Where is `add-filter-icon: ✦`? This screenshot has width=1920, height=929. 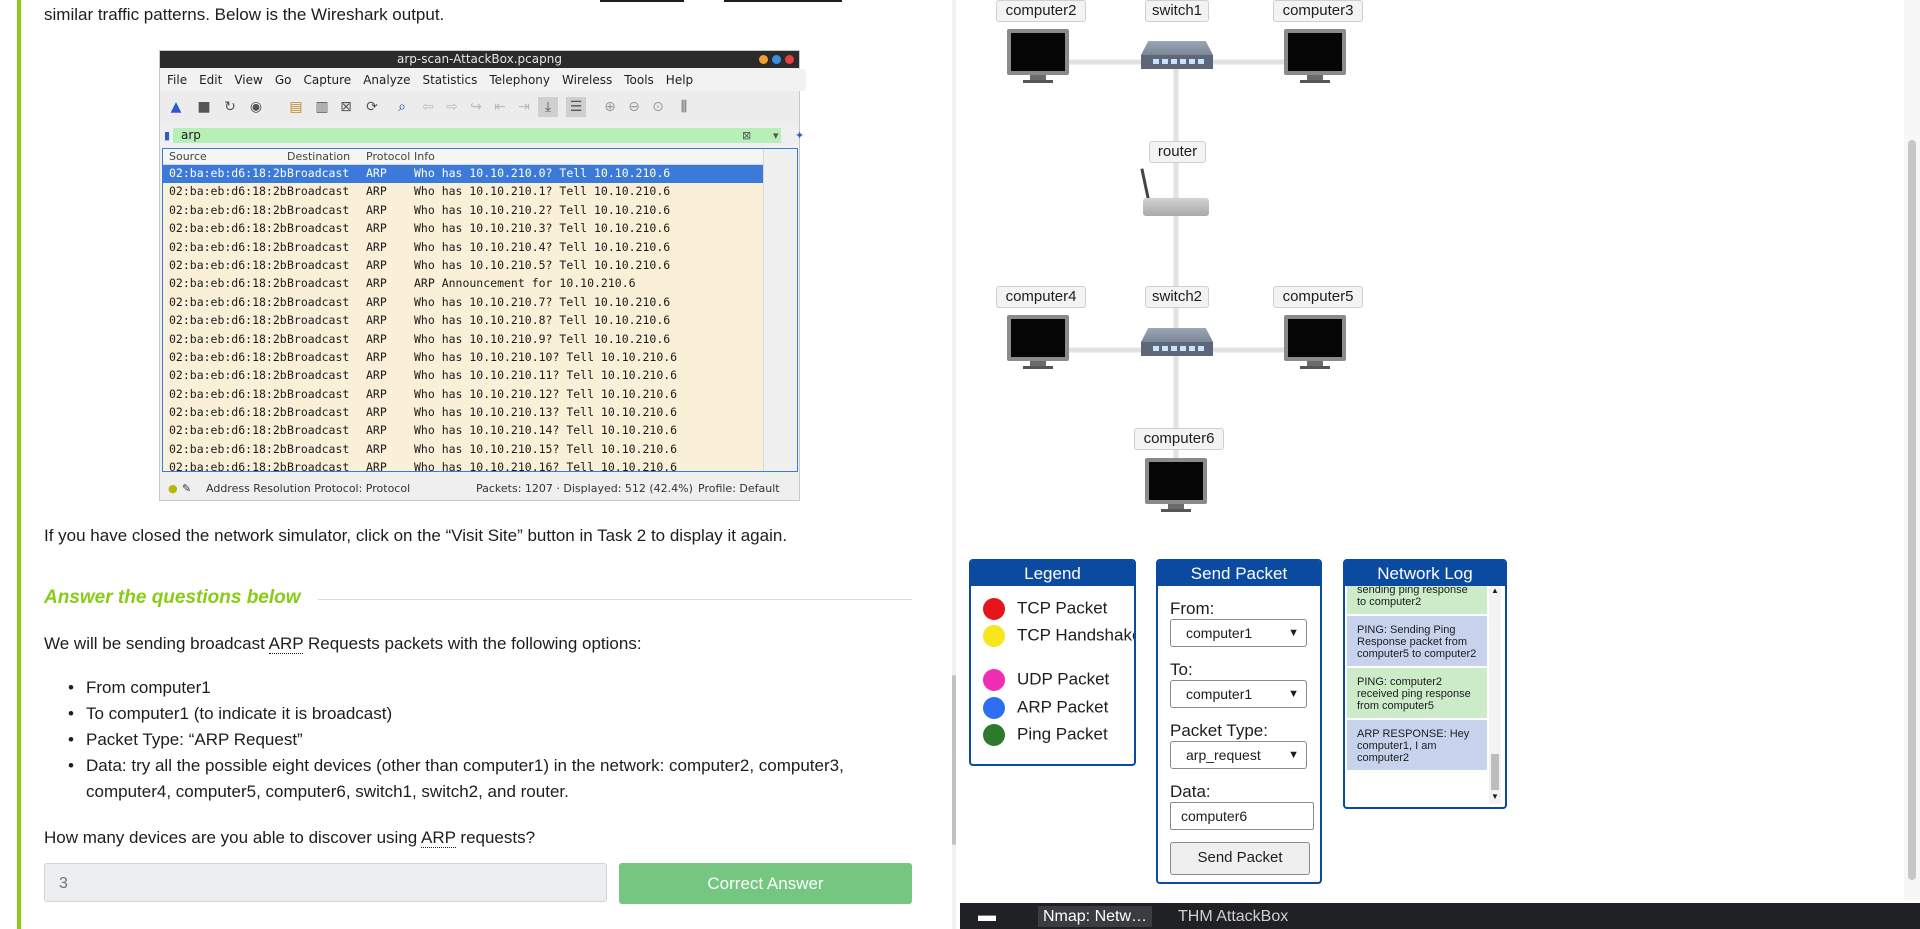 add-filter-icon: ✦ is located at coordinates (800, 135).